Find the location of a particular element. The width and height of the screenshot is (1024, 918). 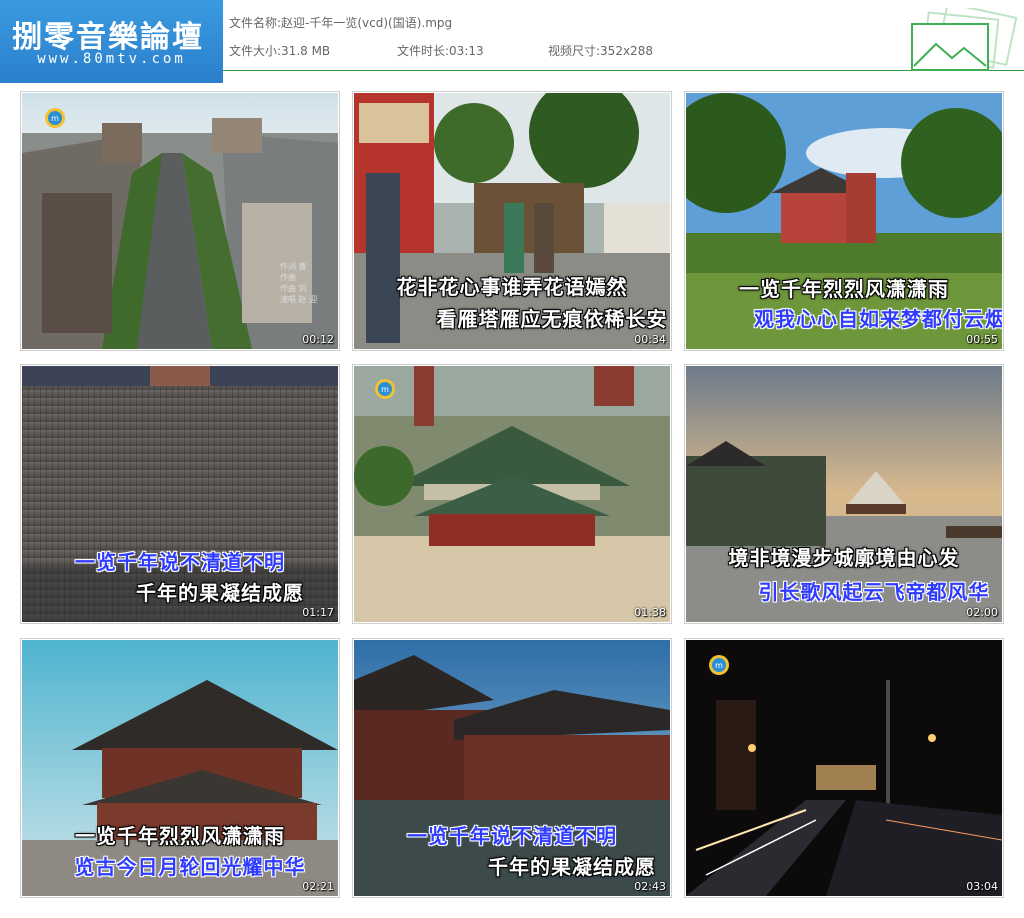

thumbnail-1: m 作词 曹 作曲 作曲 刘 演唱 赵 迎 00:12 is located at coordinates (180, 221).